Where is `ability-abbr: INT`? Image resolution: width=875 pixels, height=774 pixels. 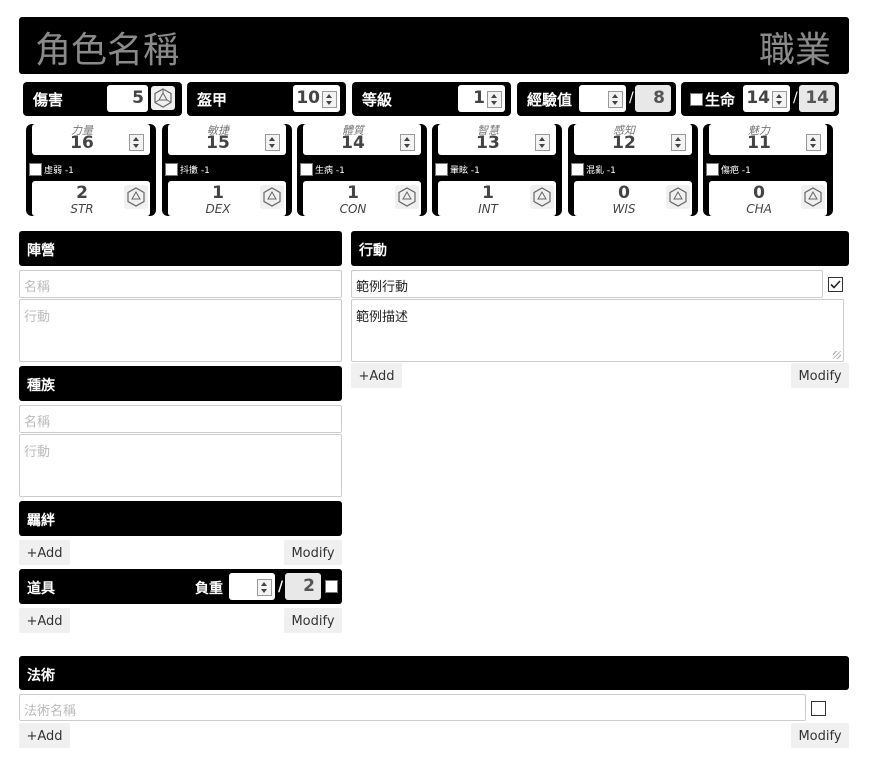 ability-abbr: INT is located at coordinates (488, 209).